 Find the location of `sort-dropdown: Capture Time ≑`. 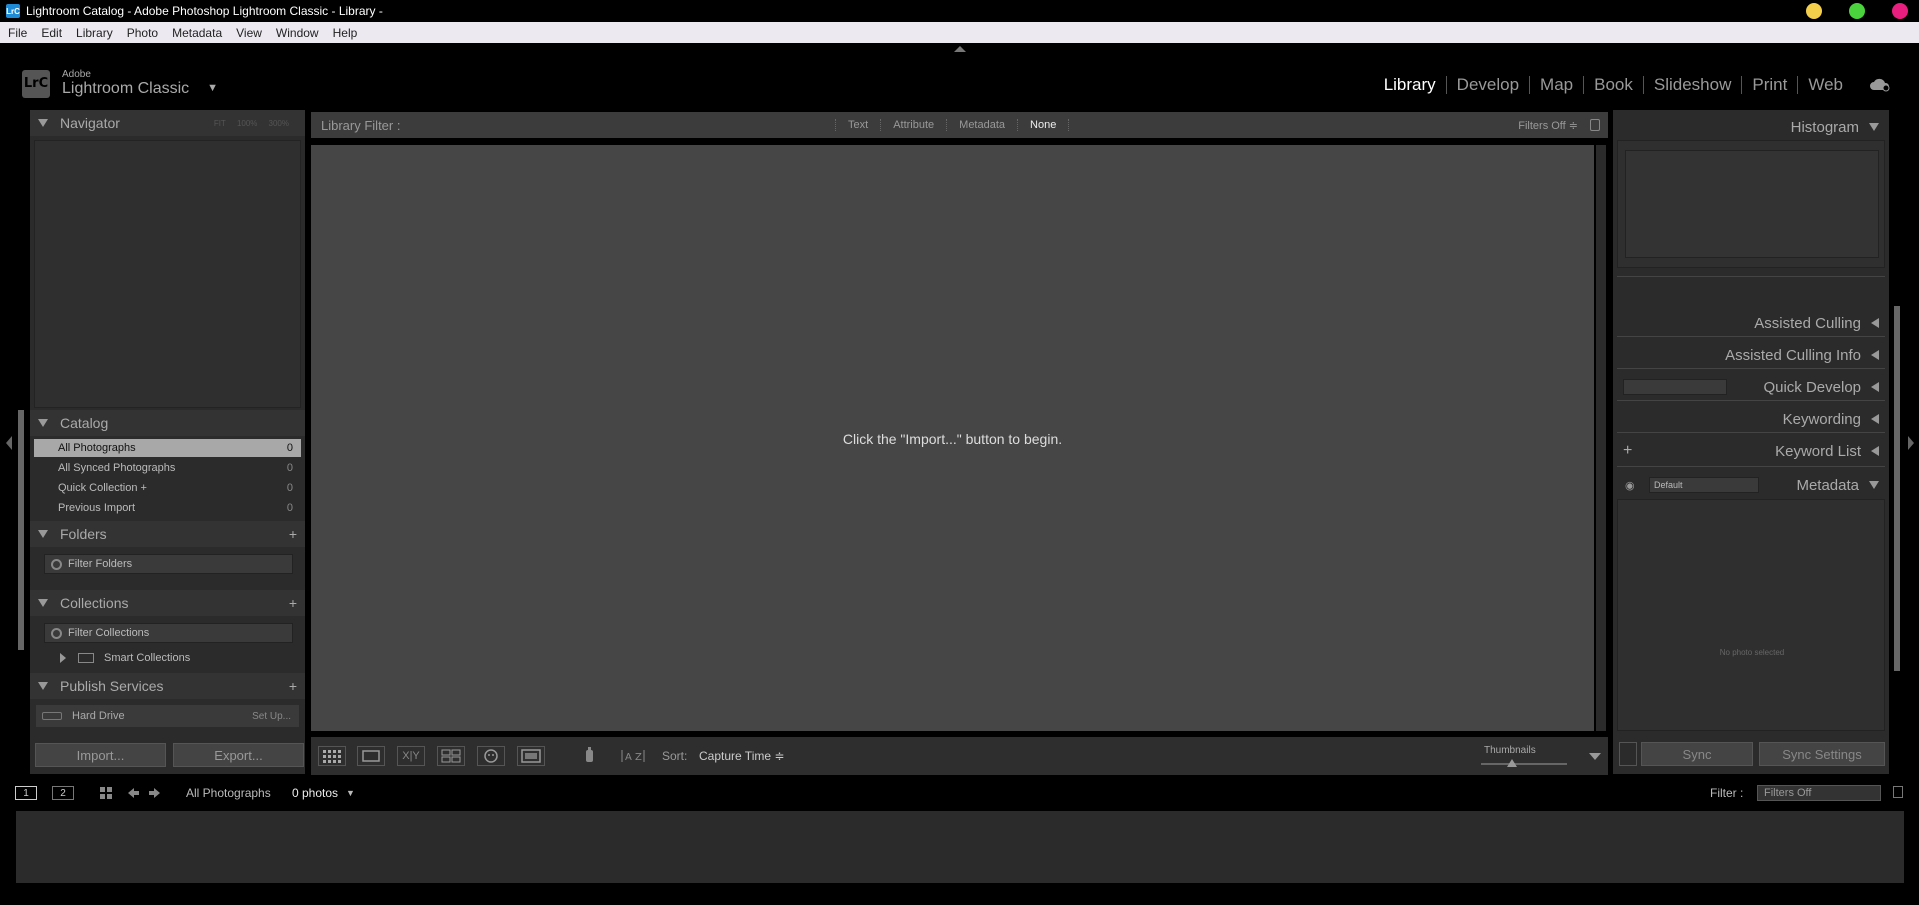

sort-dropdown: Capture Time ≑ is located at coordinates (741, 756).